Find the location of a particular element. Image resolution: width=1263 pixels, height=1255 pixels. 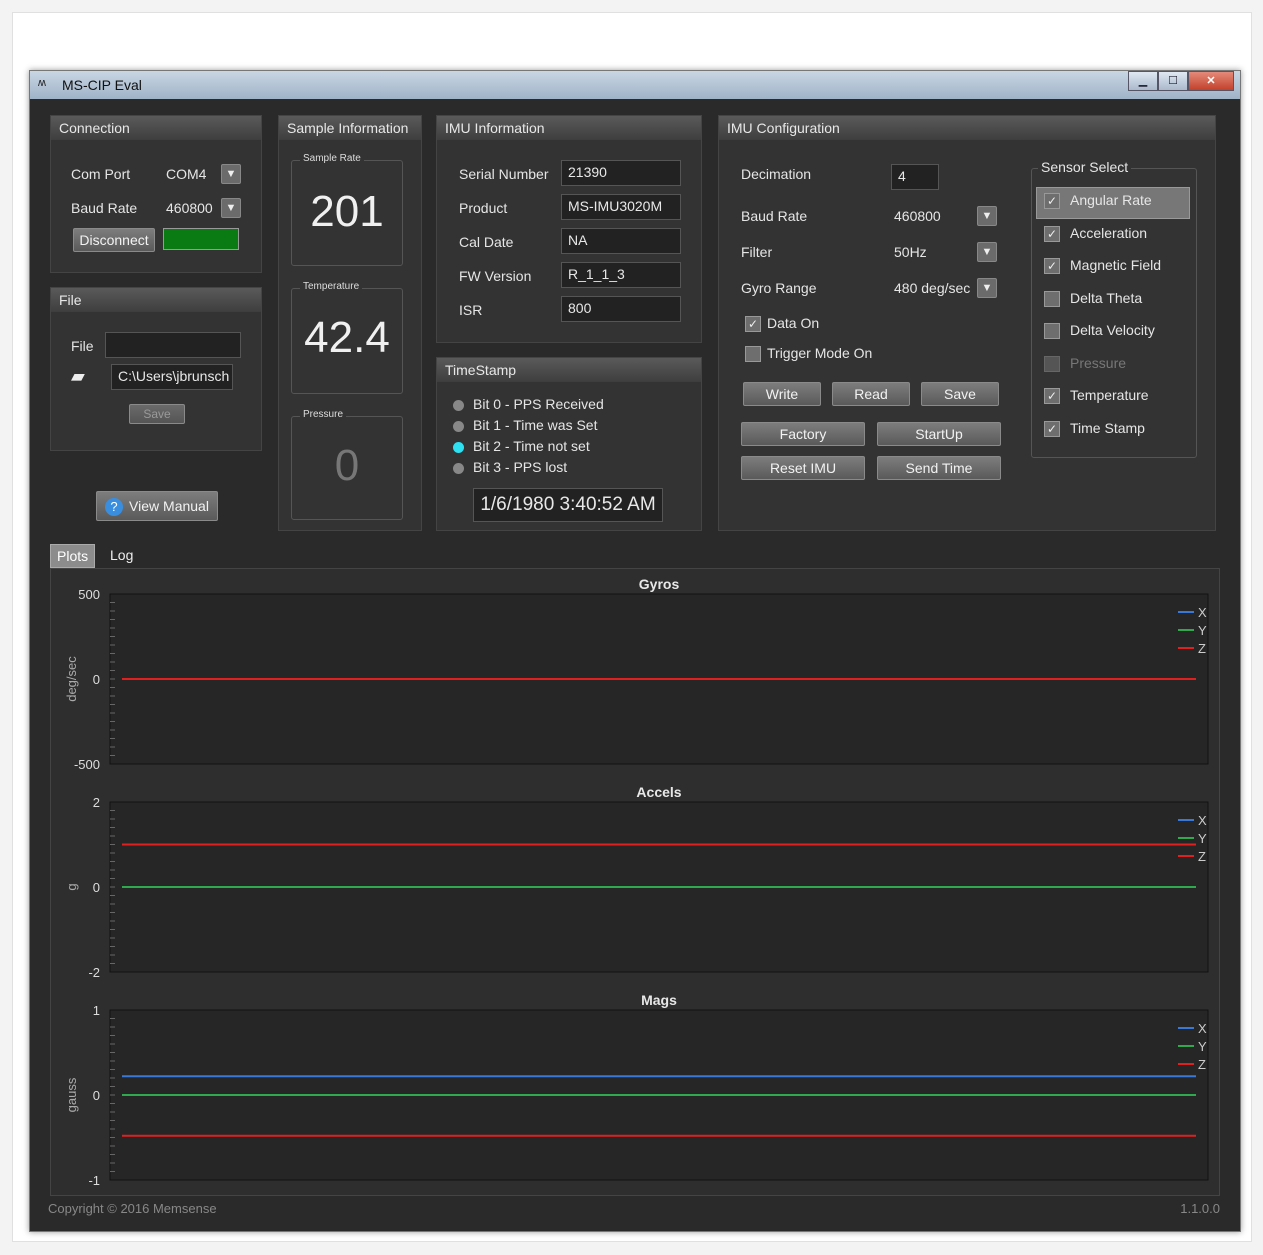

com-port-dropdown-icon: ▼ is located at coordinates (231, 174).